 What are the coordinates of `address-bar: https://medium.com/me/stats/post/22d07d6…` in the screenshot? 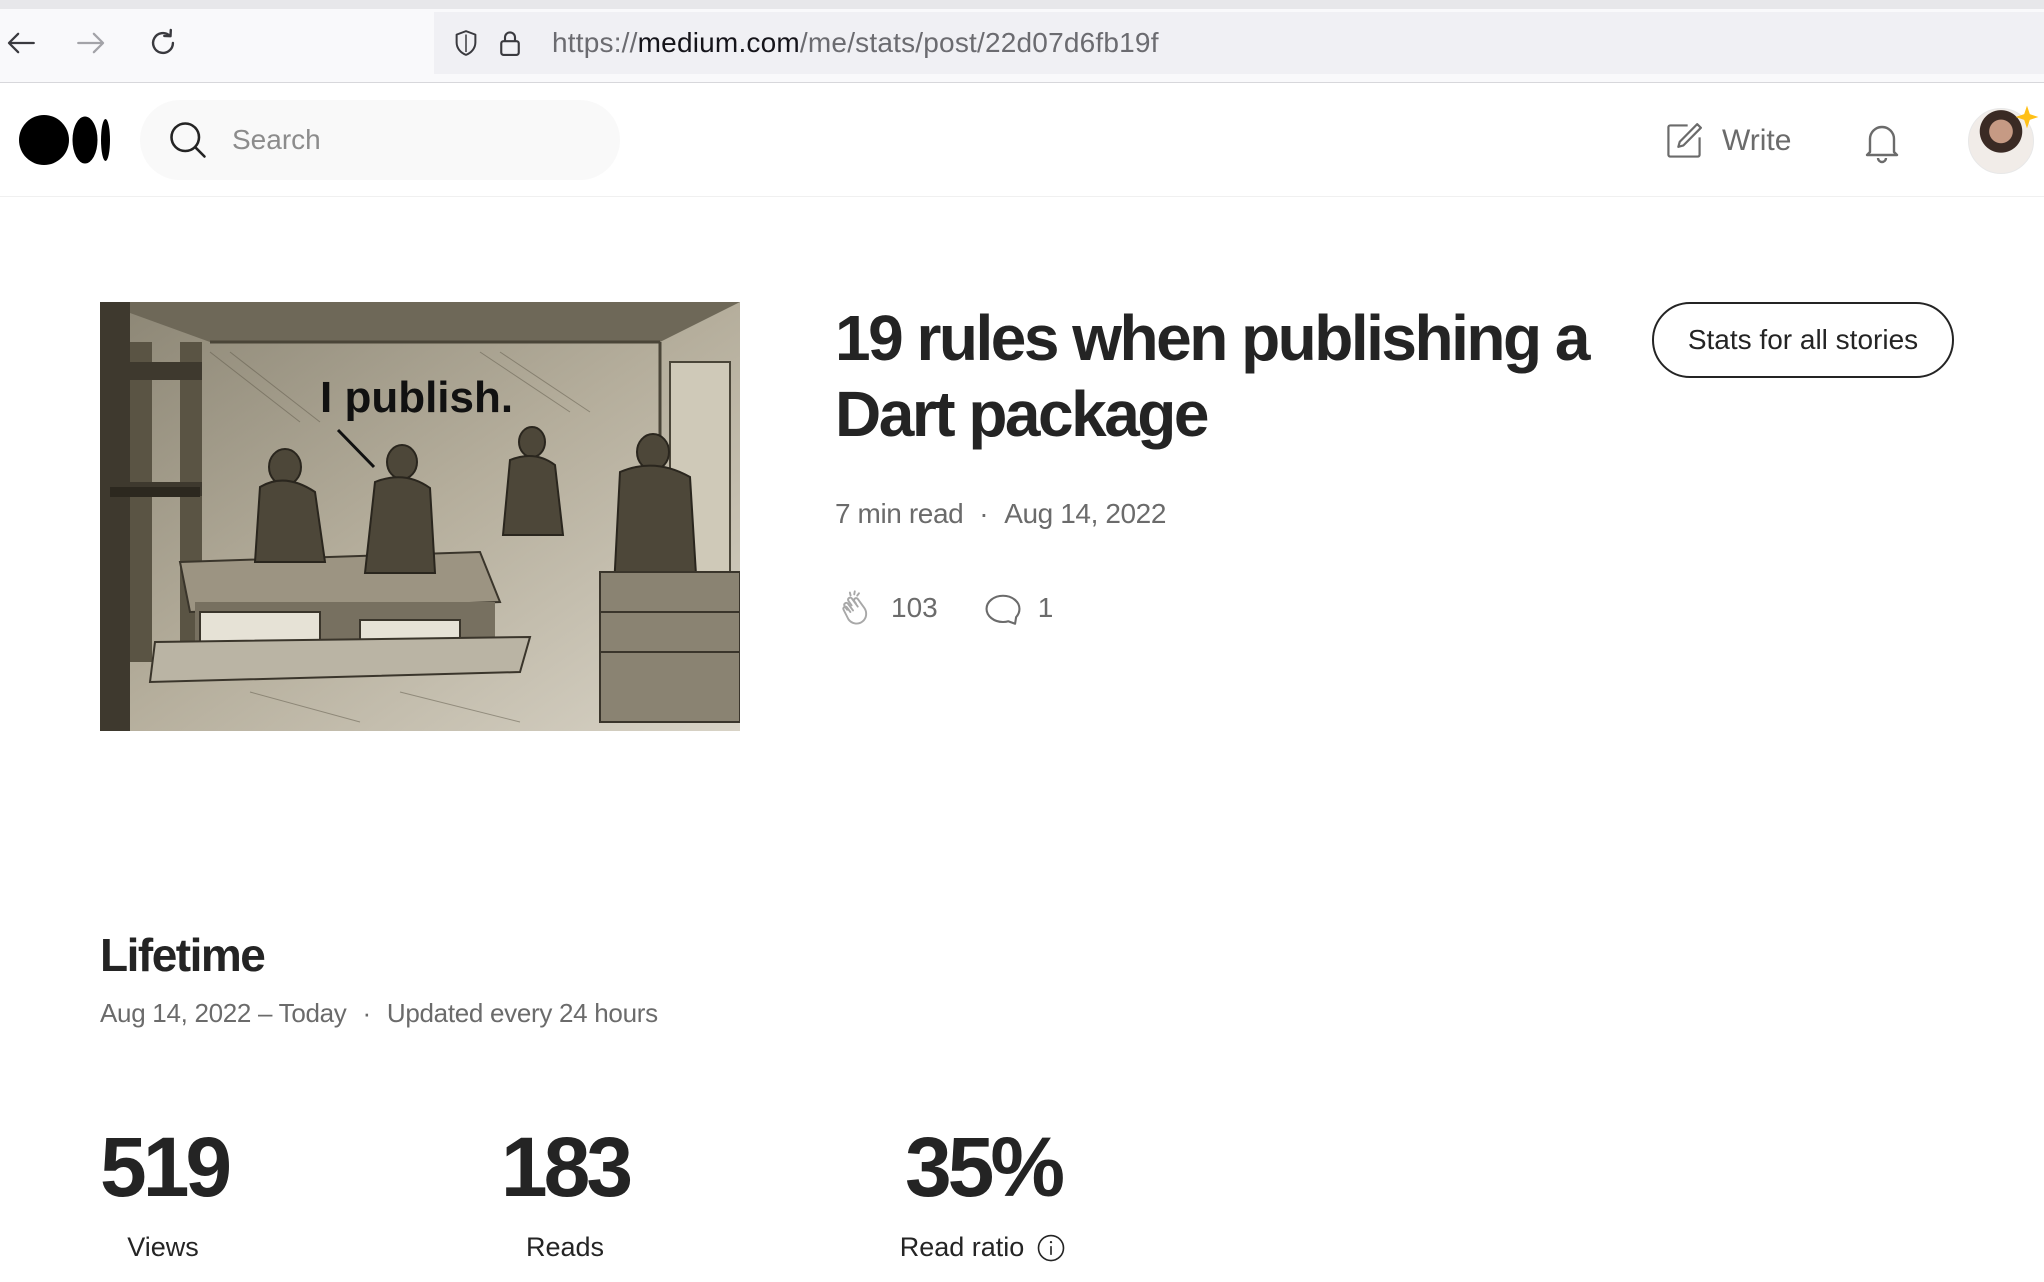 It's located at (1239, 43).